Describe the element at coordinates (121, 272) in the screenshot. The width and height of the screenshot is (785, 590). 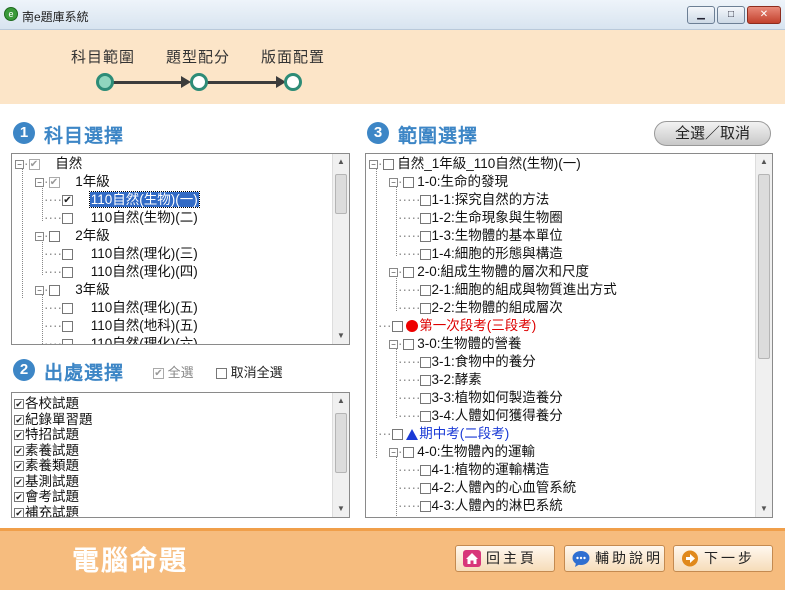
I see `tree-node-subject: ···· 110自然(理化)(四)` at that location.